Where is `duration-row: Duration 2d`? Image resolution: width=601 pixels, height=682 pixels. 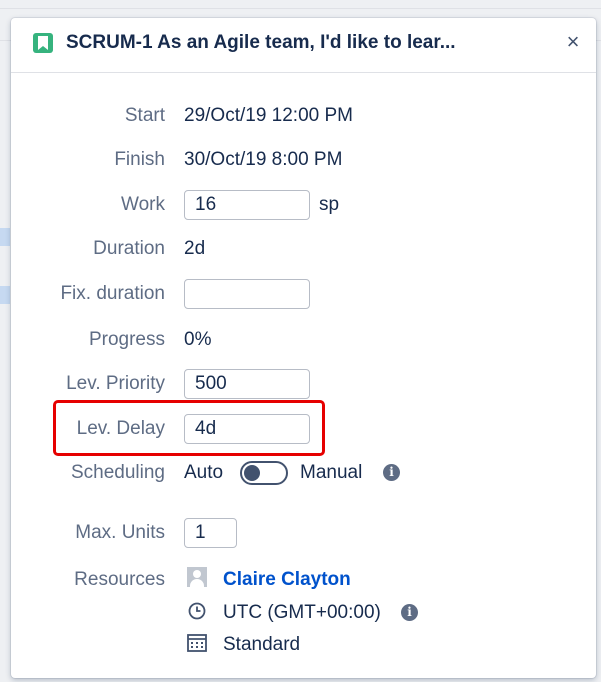 duration-row: Duration 2d is located at coordinates (303, 249).